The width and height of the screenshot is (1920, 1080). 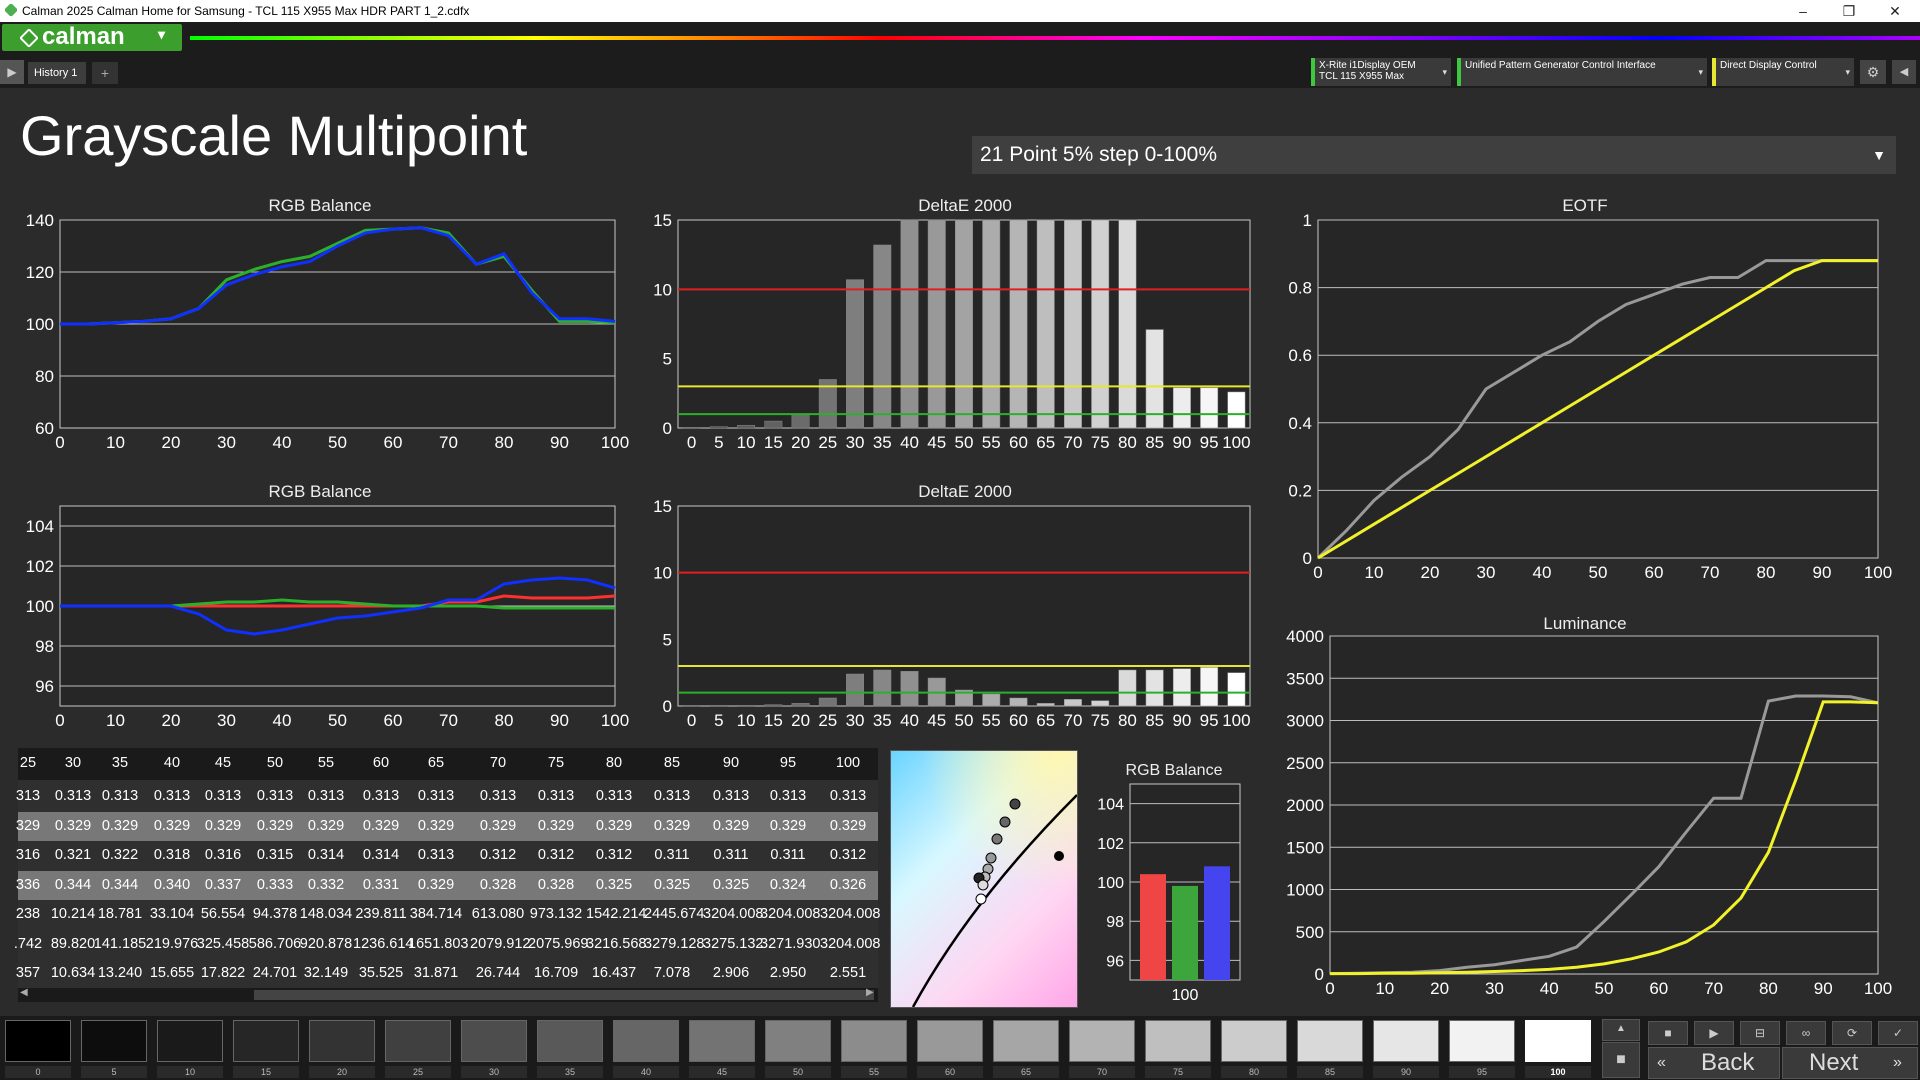 What do you see at coordinates (1406, 1072) in the screenshot?
I see `patch-label: 90` at bounding box center [1406, 1072].